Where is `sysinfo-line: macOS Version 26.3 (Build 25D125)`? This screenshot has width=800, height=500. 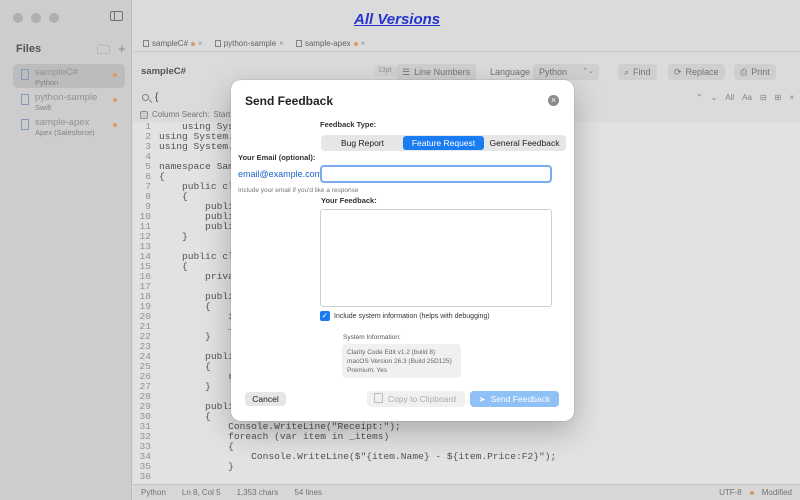
sysinfo-line: macOS Version 26.3 (Build 25D125) is located at coordinates (399, 361).